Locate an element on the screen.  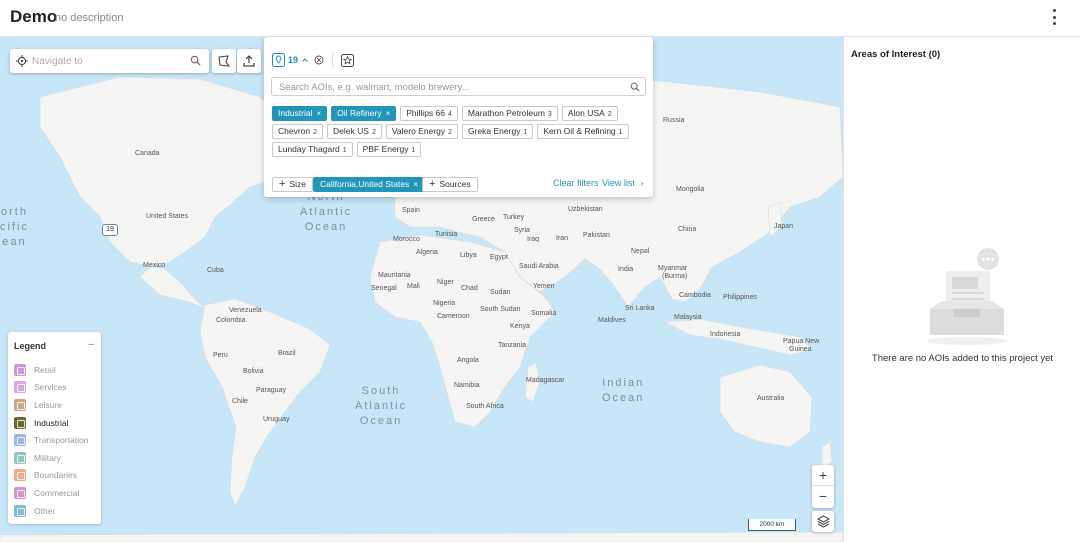
aoi-search-input is located at coordinates (449, 87).